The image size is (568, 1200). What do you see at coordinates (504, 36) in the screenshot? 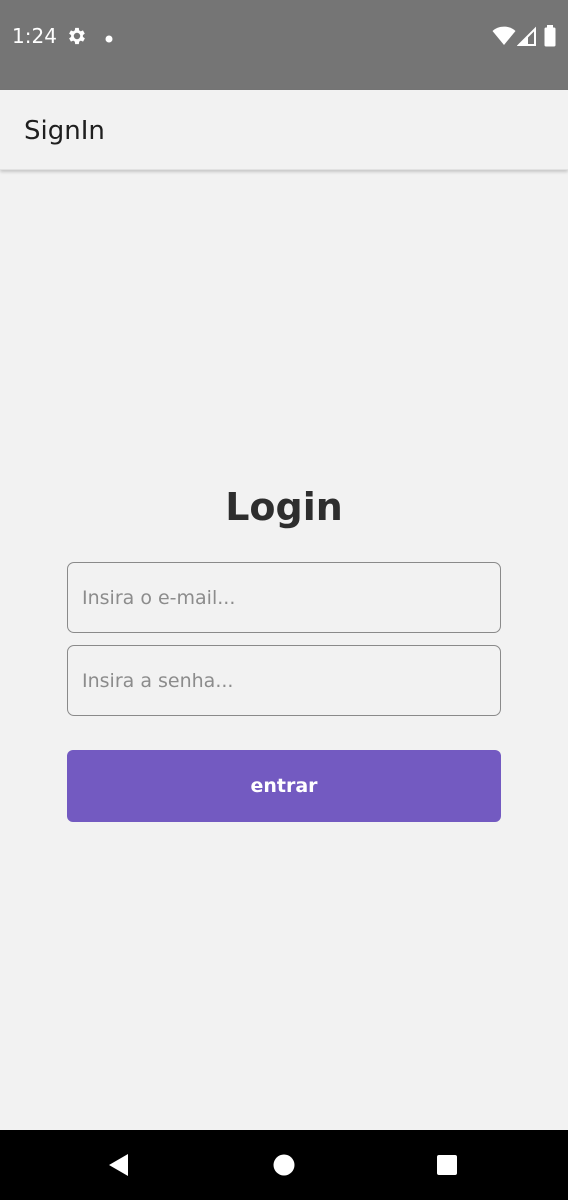
I see `wifi-icon` at bounding box center [504, 36].